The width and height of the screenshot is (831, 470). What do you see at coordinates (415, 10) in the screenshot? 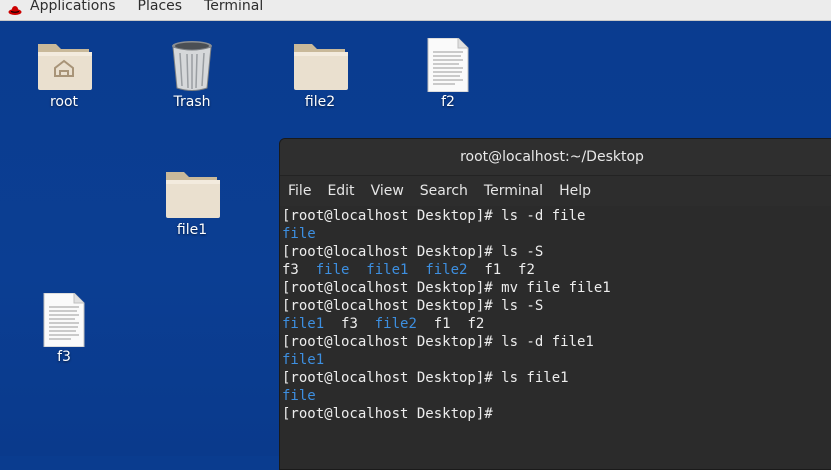
I see `top-panel: Applications Places Terminal` at bounding box center [415, 10].